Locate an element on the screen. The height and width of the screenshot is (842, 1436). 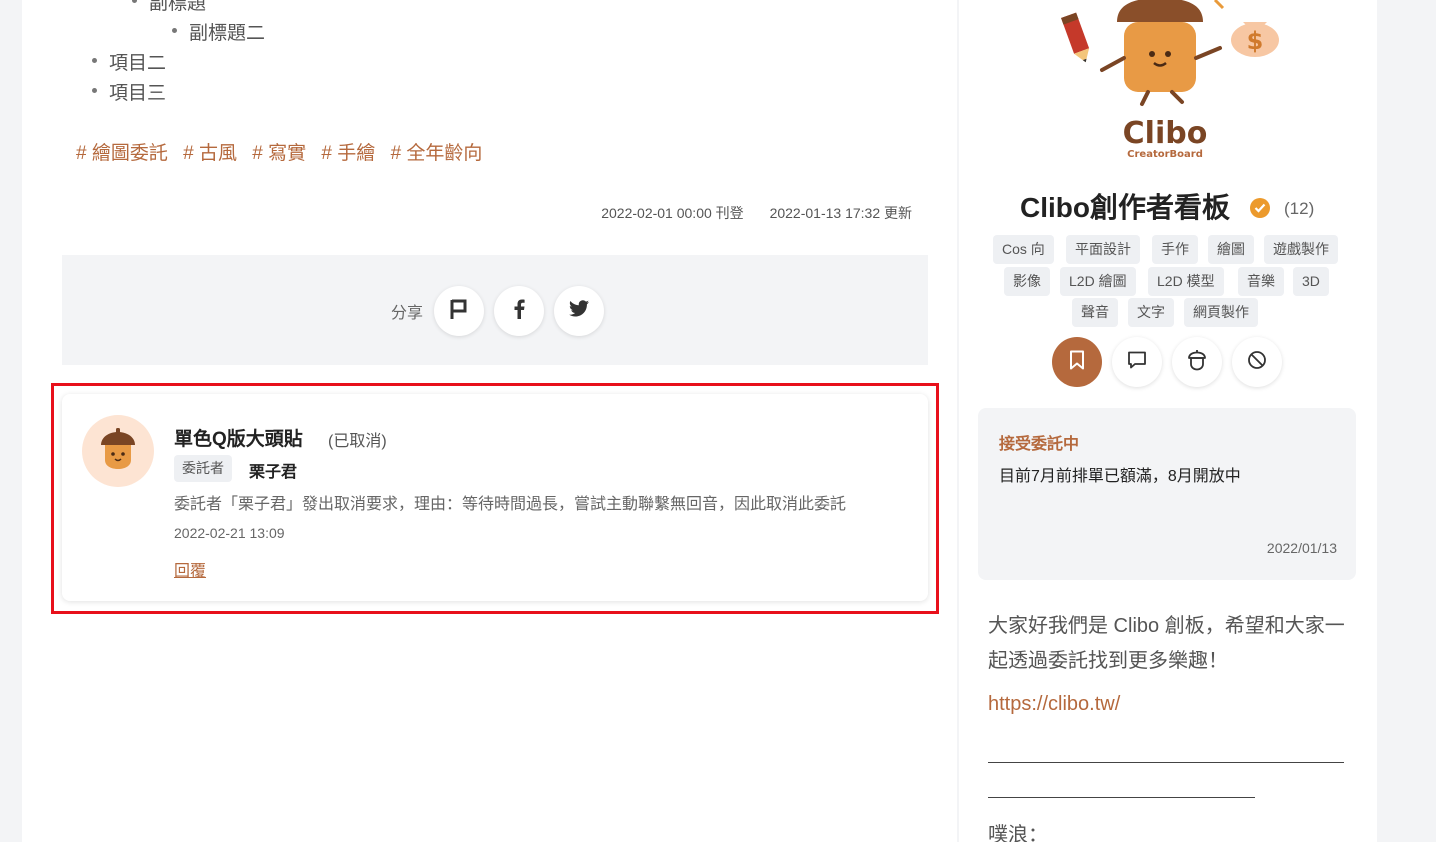
category-chip: 文字 is located at coordinates (1151, 312).